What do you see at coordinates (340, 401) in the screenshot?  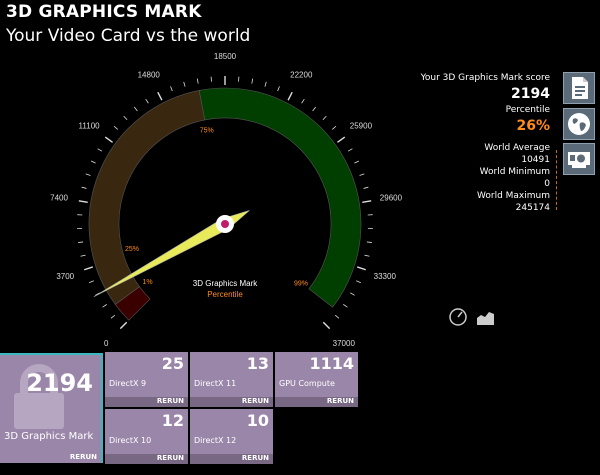 I see `tile-gpu-compute-rerun: RERUN` at bounding box center [340, 401].